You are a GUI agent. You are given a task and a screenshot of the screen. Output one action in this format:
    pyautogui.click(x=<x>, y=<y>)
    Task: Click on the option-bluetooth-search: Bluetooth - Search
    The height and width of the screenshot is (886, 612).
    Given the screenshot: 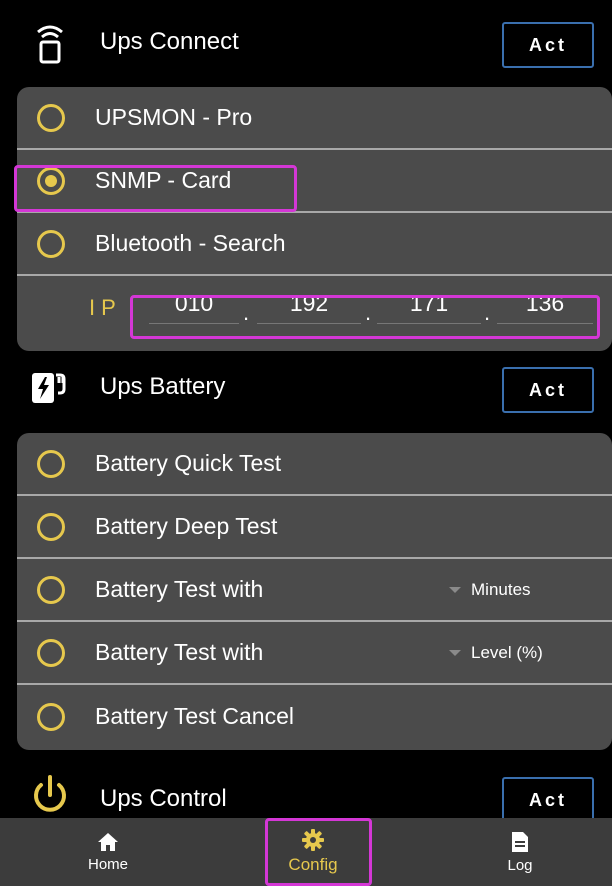 What is the action you would take?
    pyautogui.click(x=314, y=244)
    